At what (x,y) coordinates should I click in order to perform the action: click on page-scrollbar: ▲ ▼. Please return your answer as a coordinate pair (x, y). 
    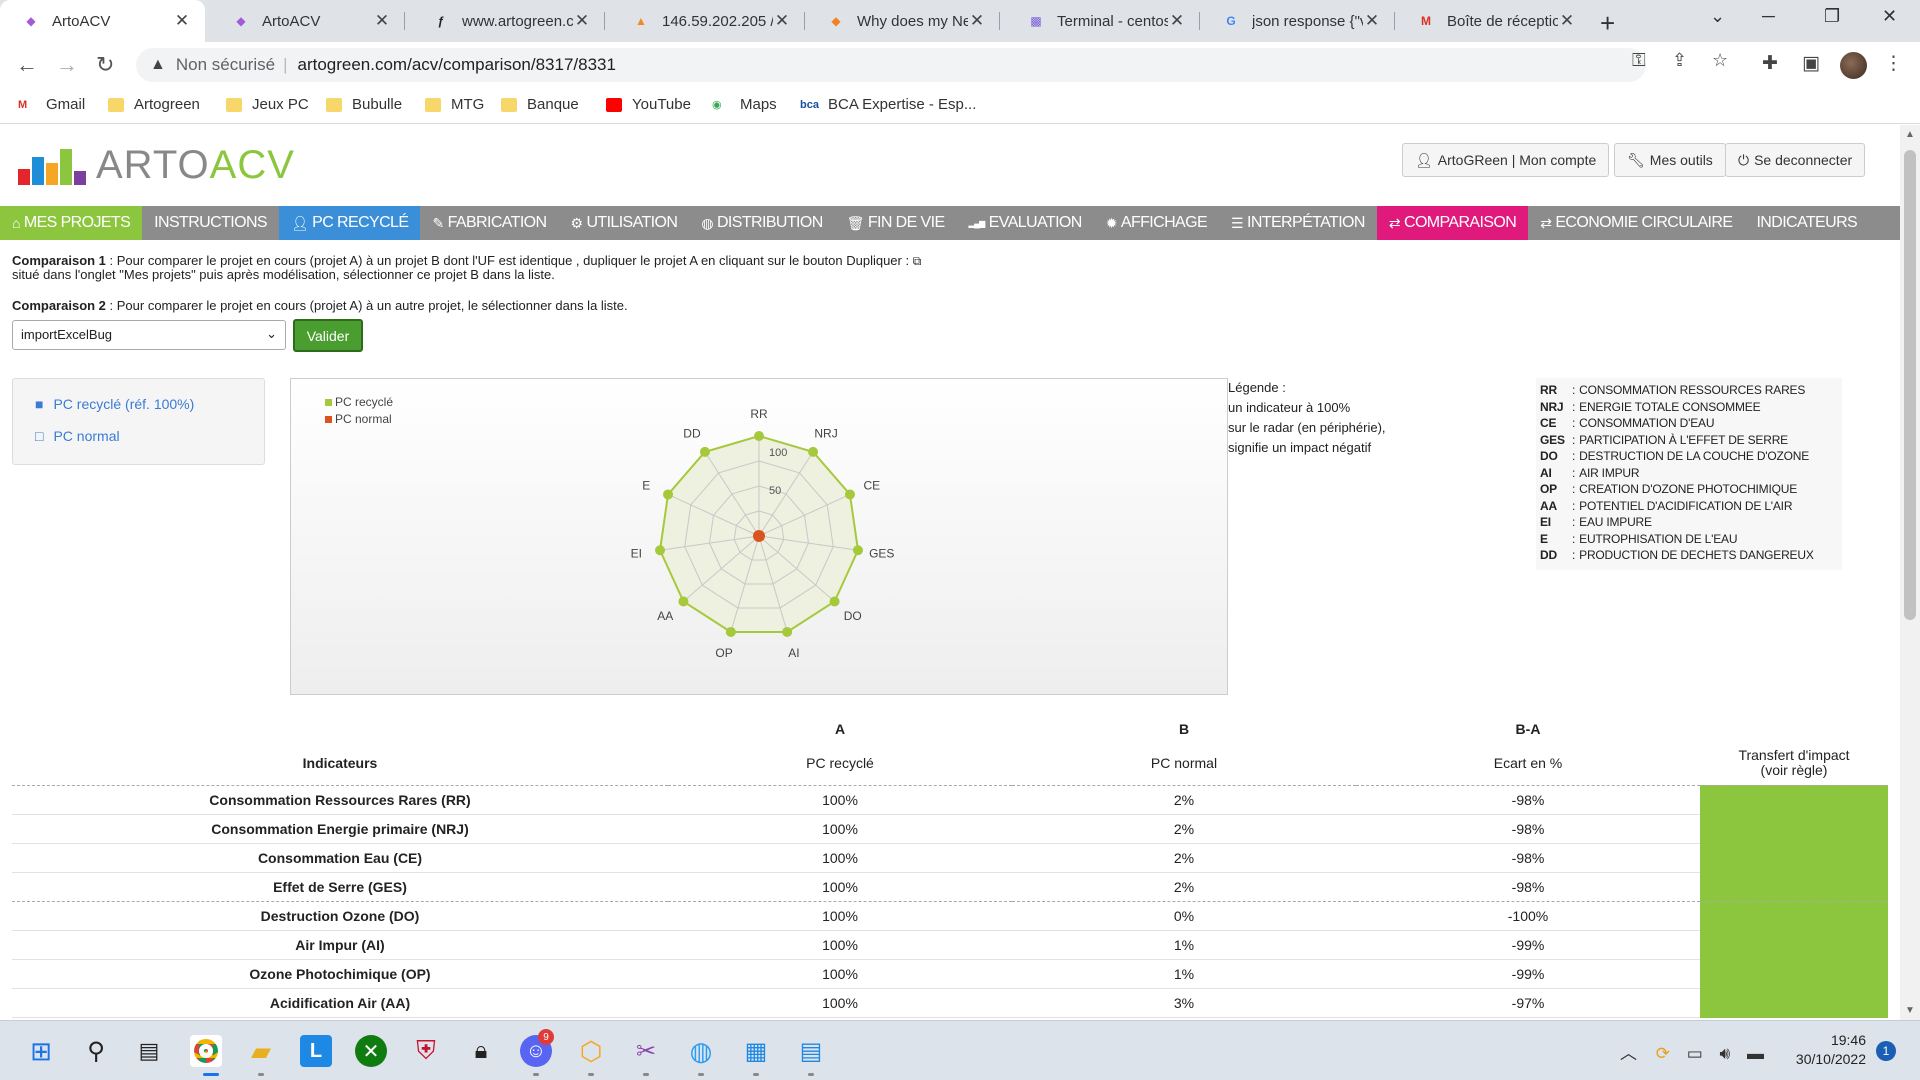
    Looking at the image, I should click on (1910, 572).